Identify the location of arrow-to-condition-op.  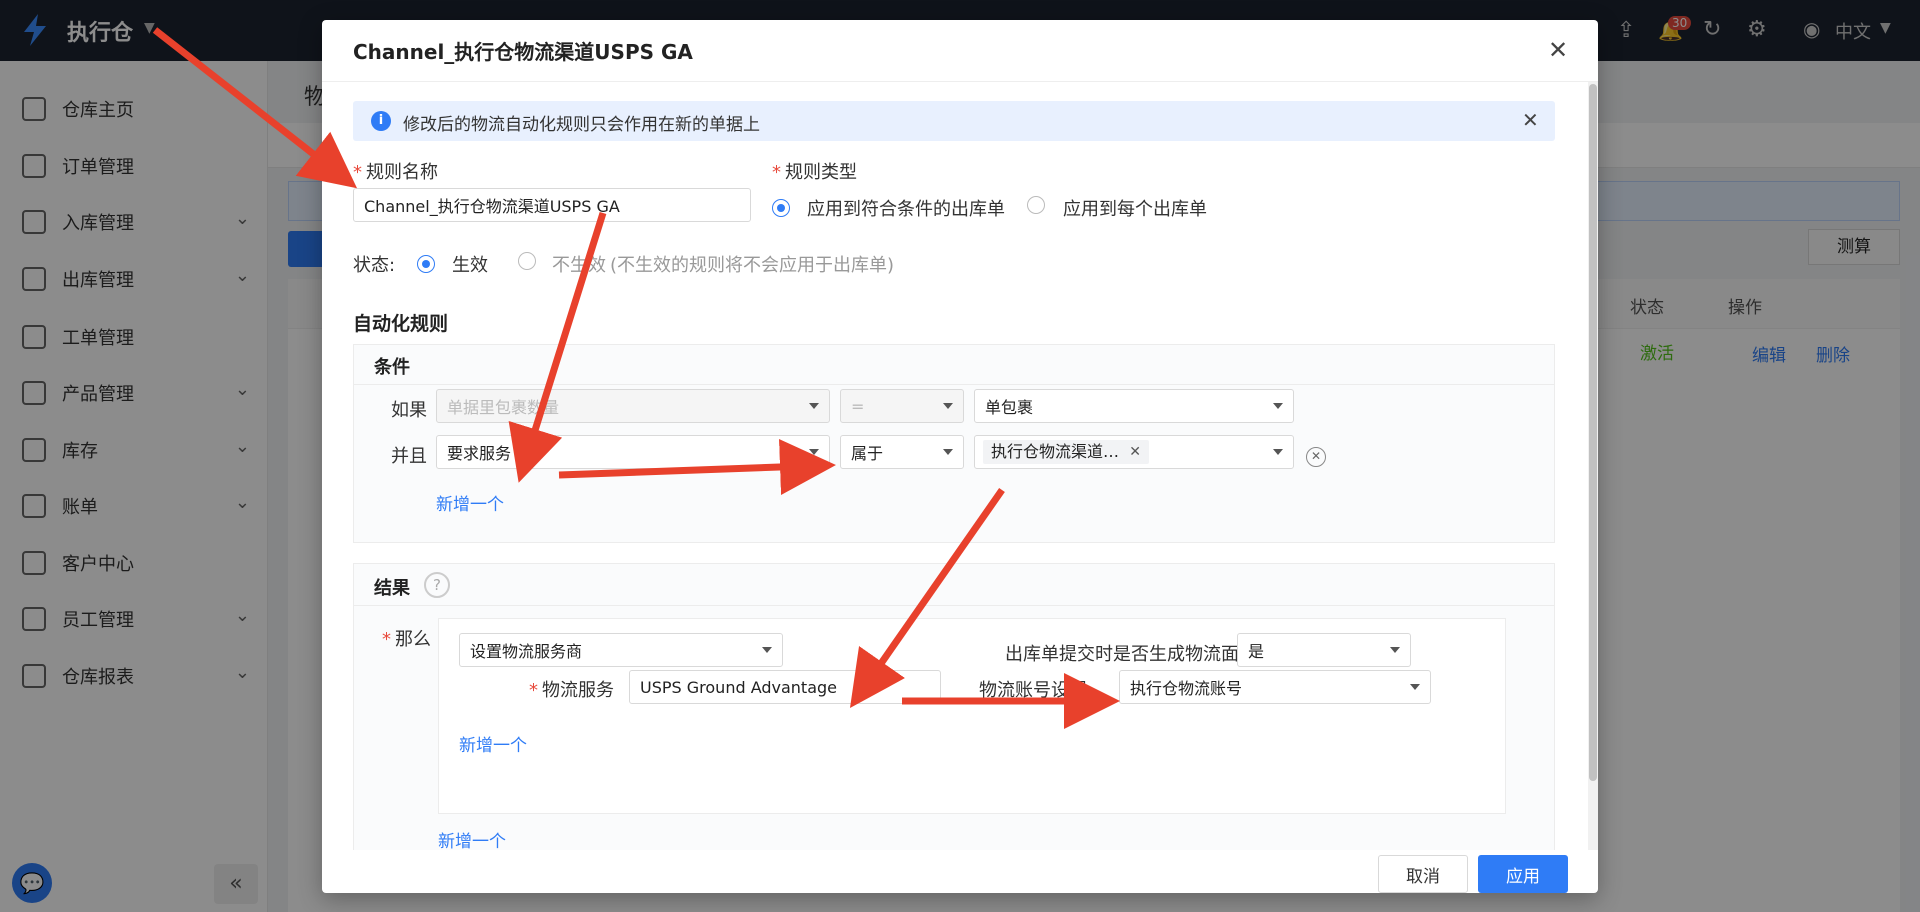
(697, 467).